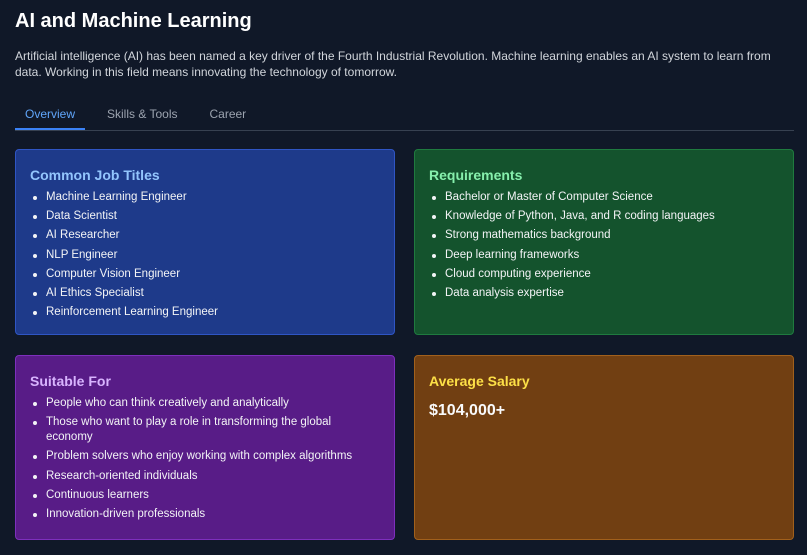 This screenshot has width=807, height=555. What do you see at coordinates (228, 114) in the screenshot?
I see `tab-career: Career` at bounding box center [228, 114].